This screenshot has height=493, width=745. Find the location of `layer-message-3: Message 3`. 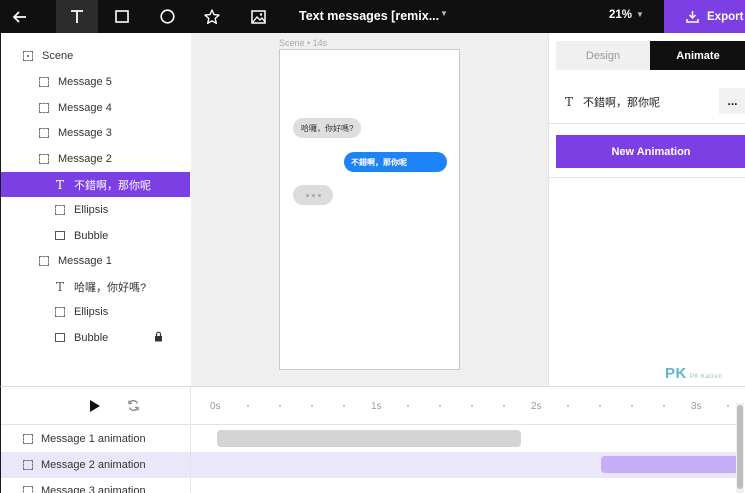

layer-message-3: Message 3 is located at coordinates (95, 132).